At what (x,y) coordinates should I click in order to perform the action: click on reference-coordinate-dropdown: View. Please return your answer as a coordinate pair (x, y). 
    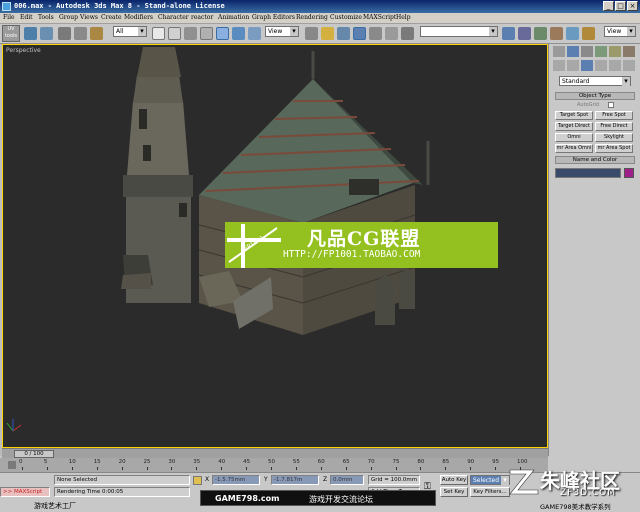
    Looking at the image, I should click on (282, 31).